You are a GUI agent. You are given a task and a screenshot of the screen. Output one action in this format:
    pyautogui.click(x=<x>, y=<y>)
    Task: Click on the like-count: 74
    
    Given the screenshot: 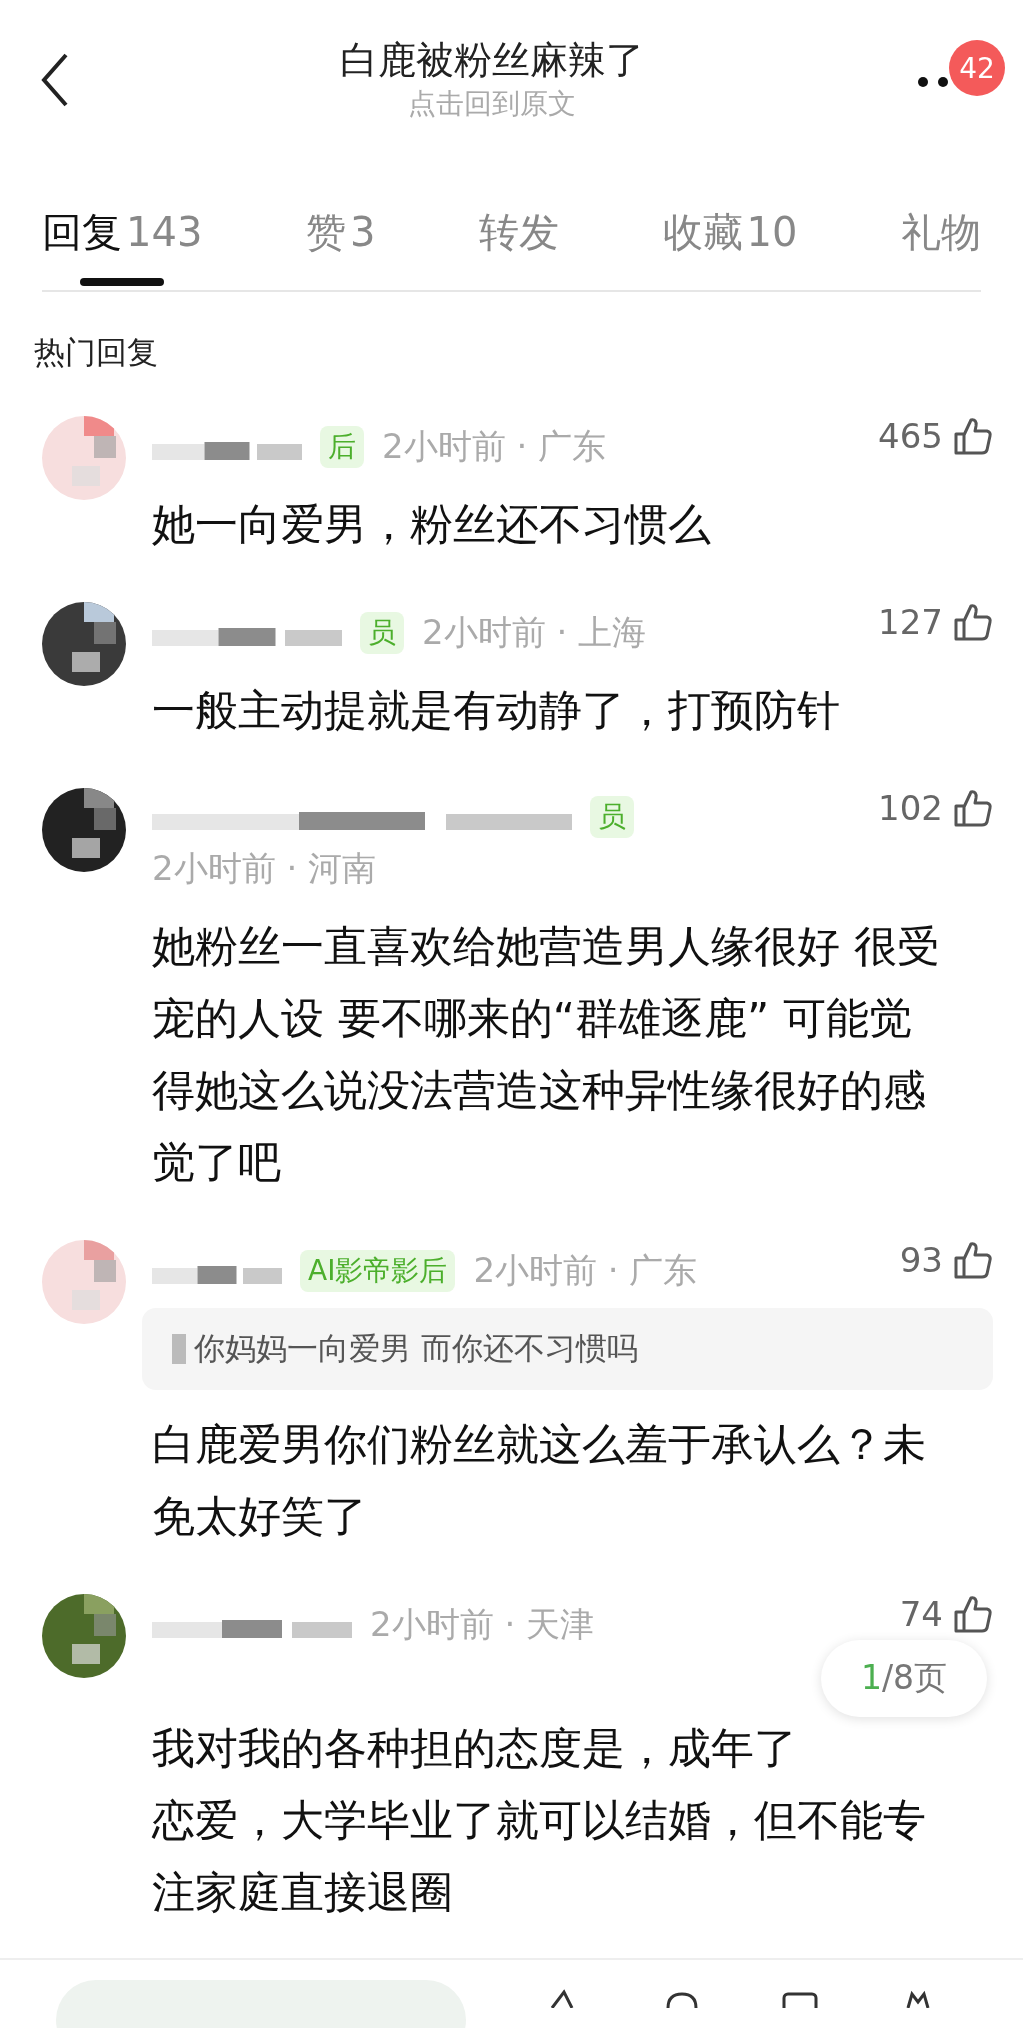 What is the action you would take?
    pyautogui.click(x=921, y=1614)
    